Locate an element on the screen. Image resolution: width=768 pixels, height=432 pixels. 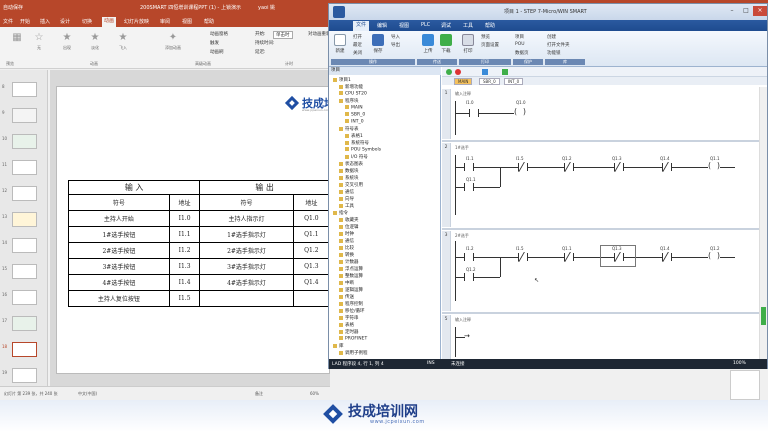
zoom-level: 60% is located at coordinates (314, 393).